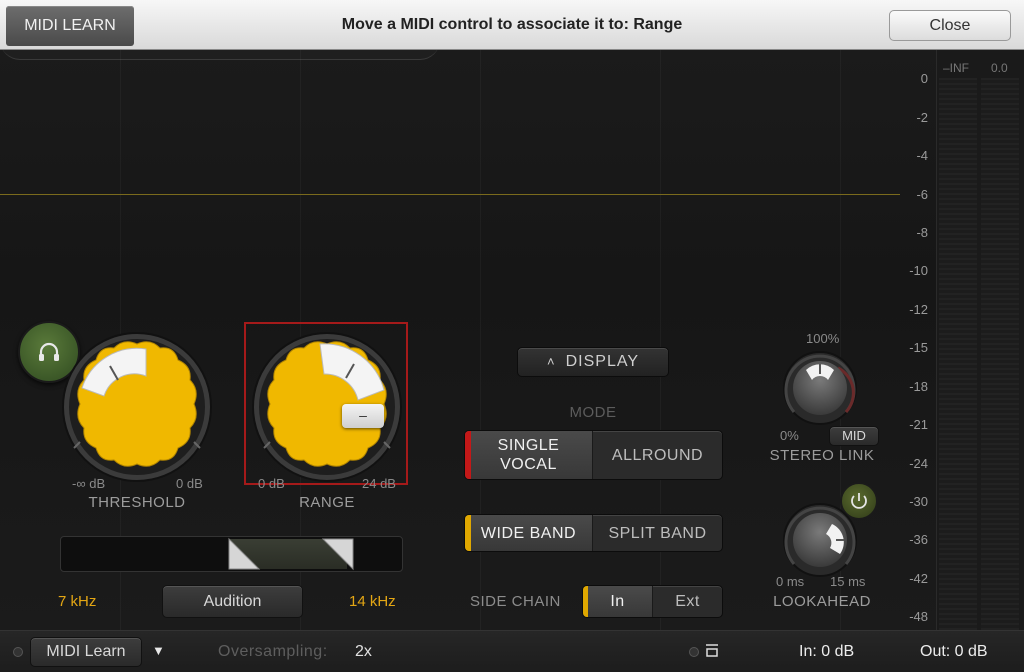  What do you see at coordinates (273, 651) in the screenshot?
I see `oversampling-label: Oversampling:` at bounding box center [273, 651].